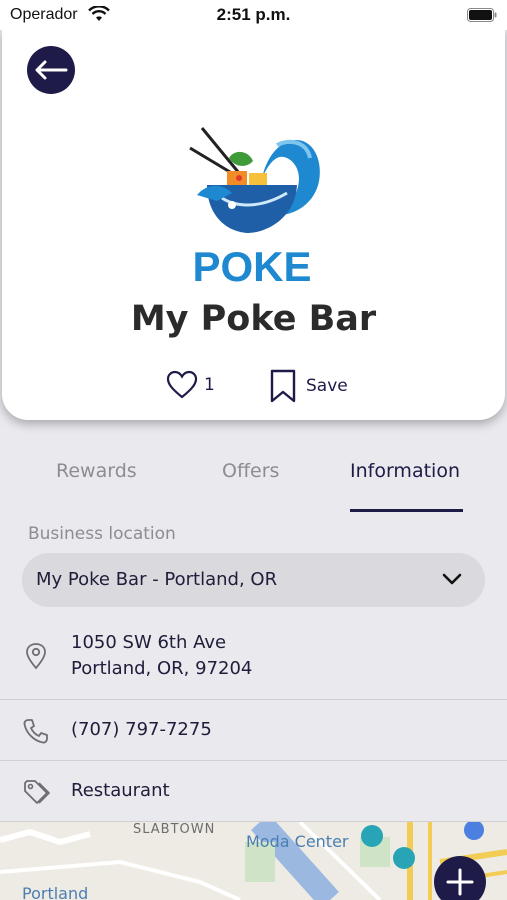  I want to click on like-button: 1, so click(190, 385).